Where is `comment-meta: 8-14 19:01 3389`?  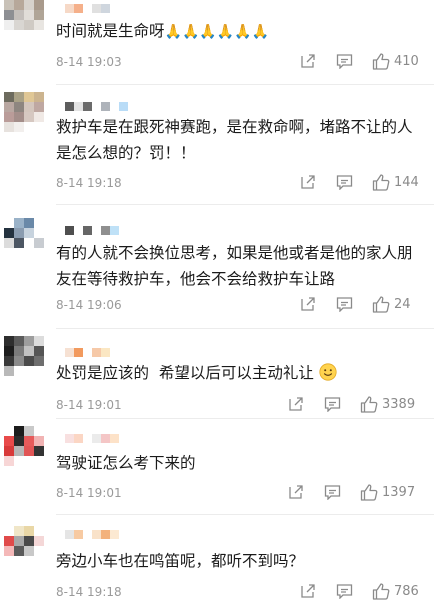
comment-meta: 8-14 19:01 3389 is located at coordinates (239, 406).